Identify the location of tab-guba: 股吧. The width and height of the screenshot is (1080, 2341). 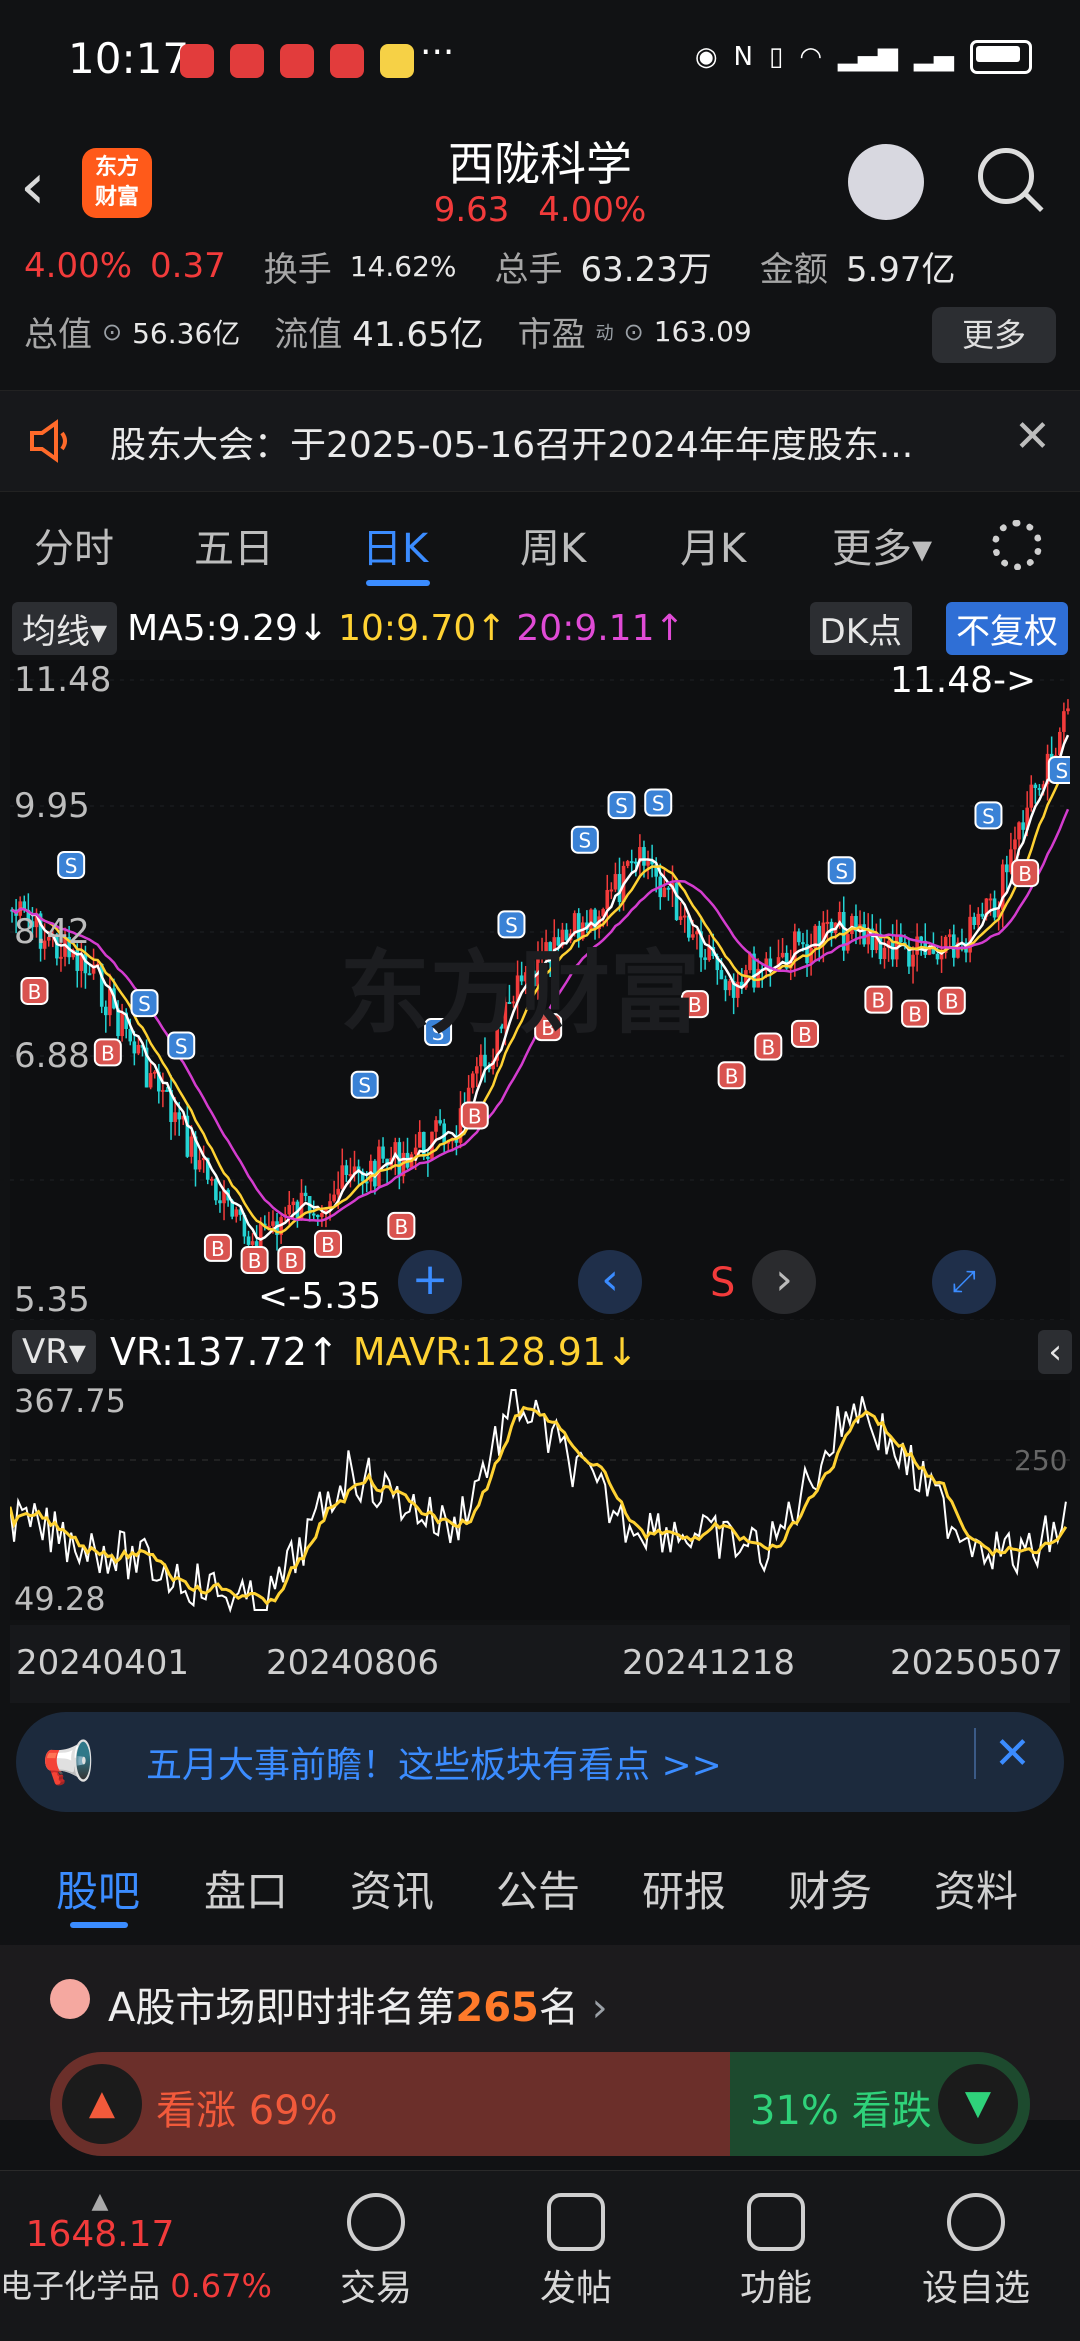
(98, 1888).